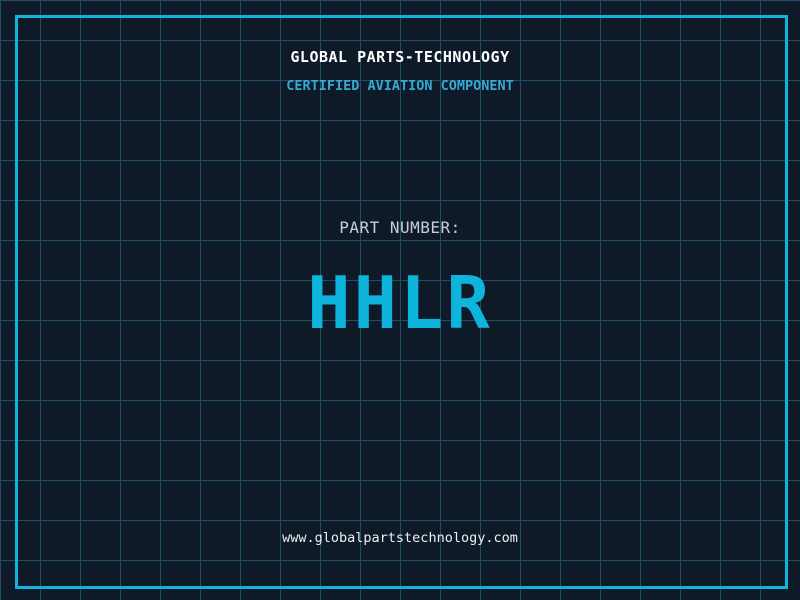 This screenshot has height=600, width=800. Describe the element at coordinates (400, 86) in the screenshot. I see `brand-subtitle: CERTIFIED AVIATION COMPONENT` at that location.